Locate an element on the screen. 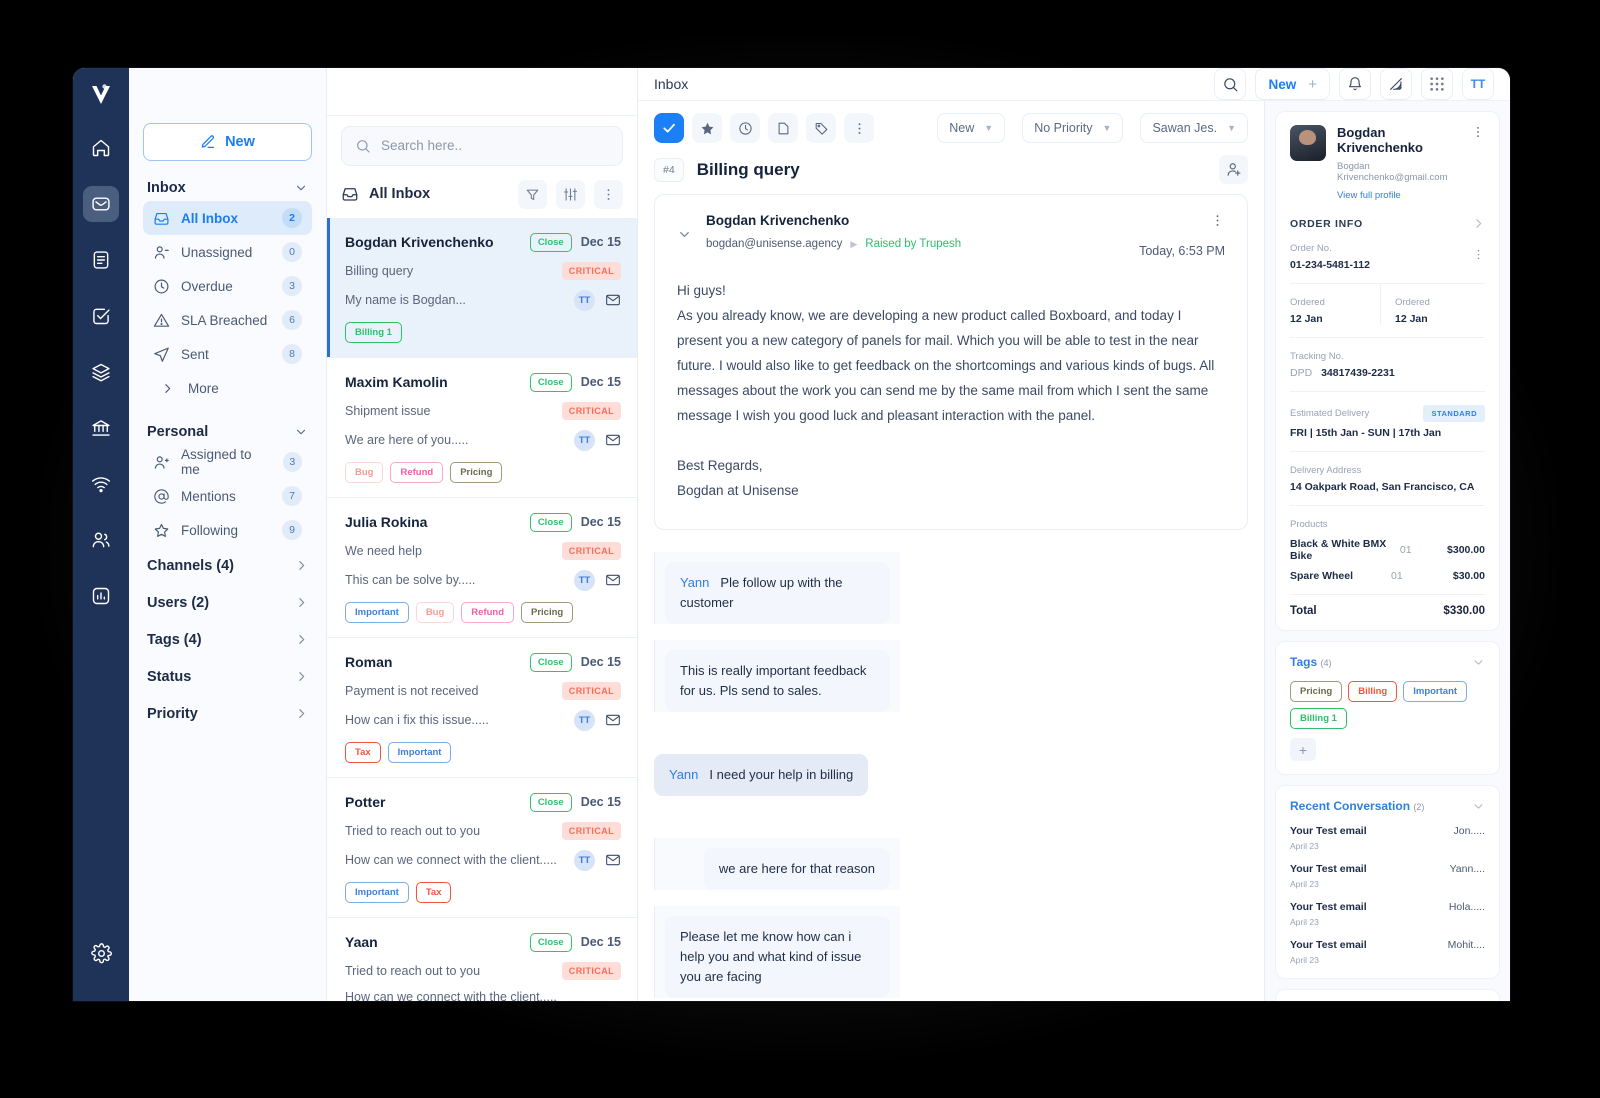  notes-card: Notes (4) is located at coordinates (1387, 995).